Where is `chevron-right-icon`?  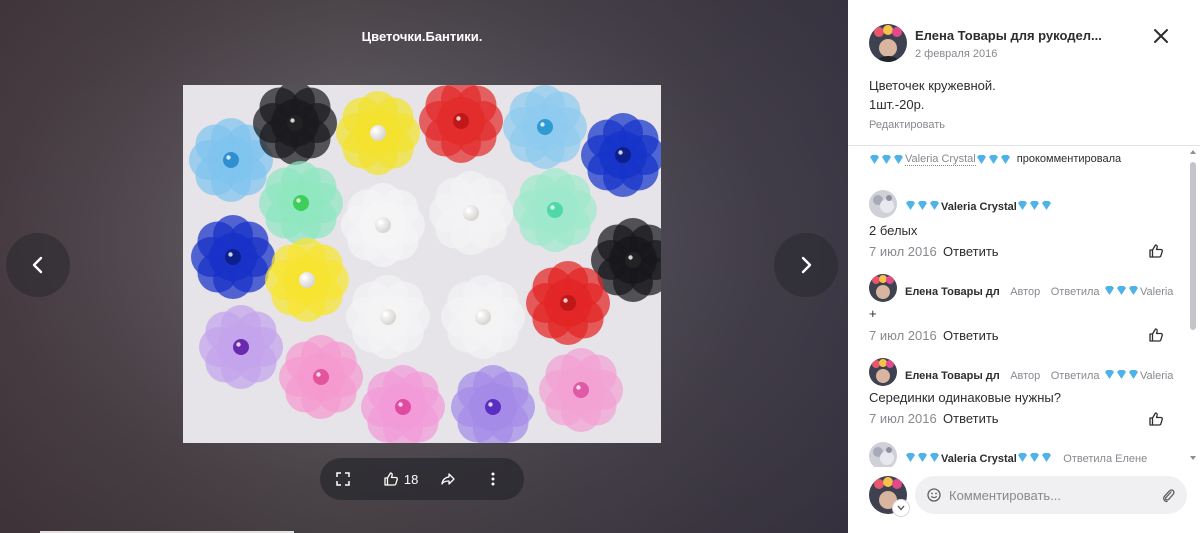 chevron-right-icon is located at coordinates (806, 265).